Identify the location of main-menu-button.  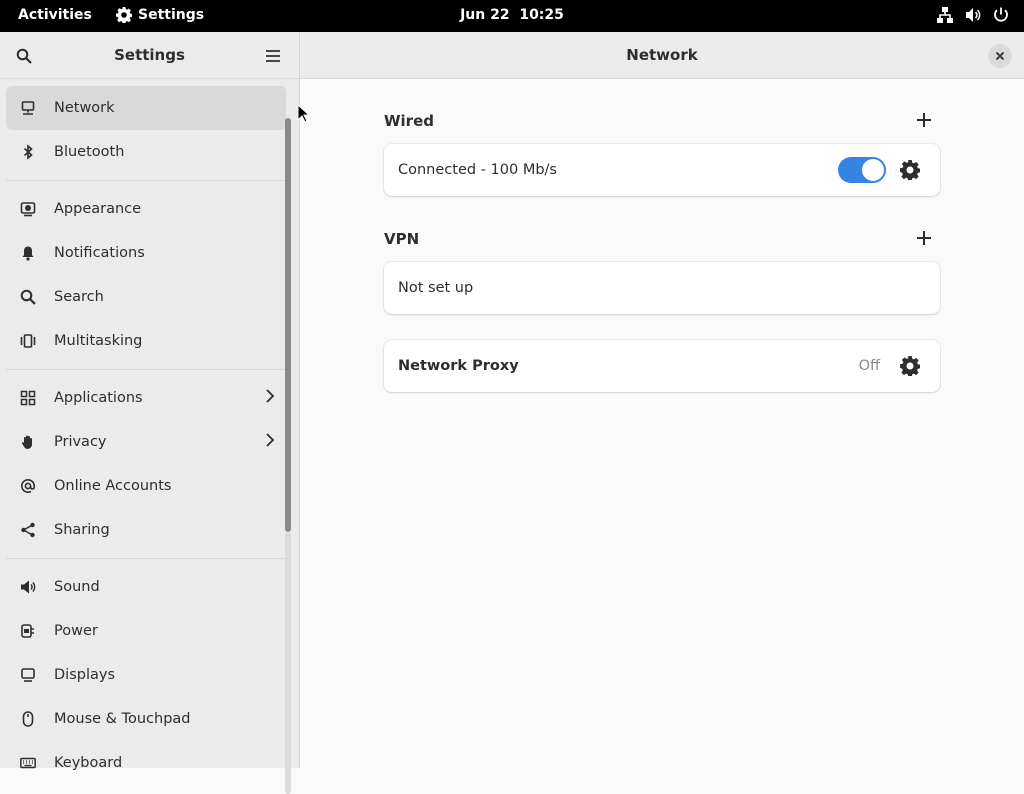
(273, 56).